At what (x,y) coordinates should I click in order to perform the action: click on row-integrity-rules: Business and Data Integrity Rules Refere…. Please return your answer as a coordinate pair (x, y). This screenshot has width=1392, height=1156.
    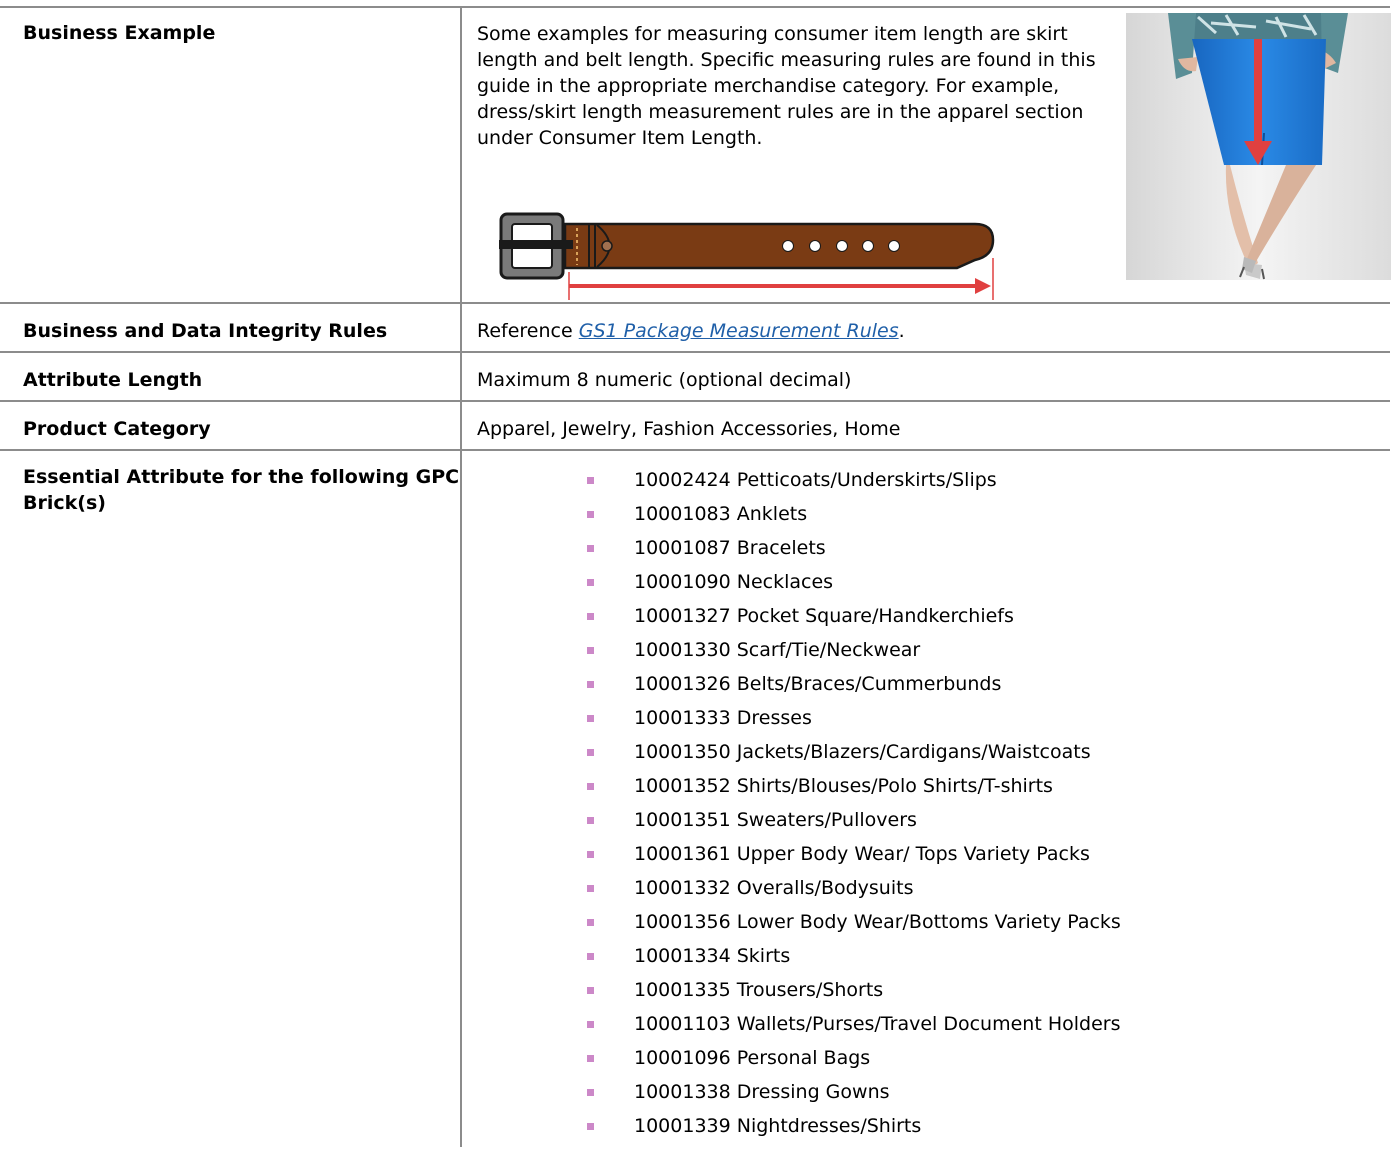
    Looking at the image, I should click on (695, 328).